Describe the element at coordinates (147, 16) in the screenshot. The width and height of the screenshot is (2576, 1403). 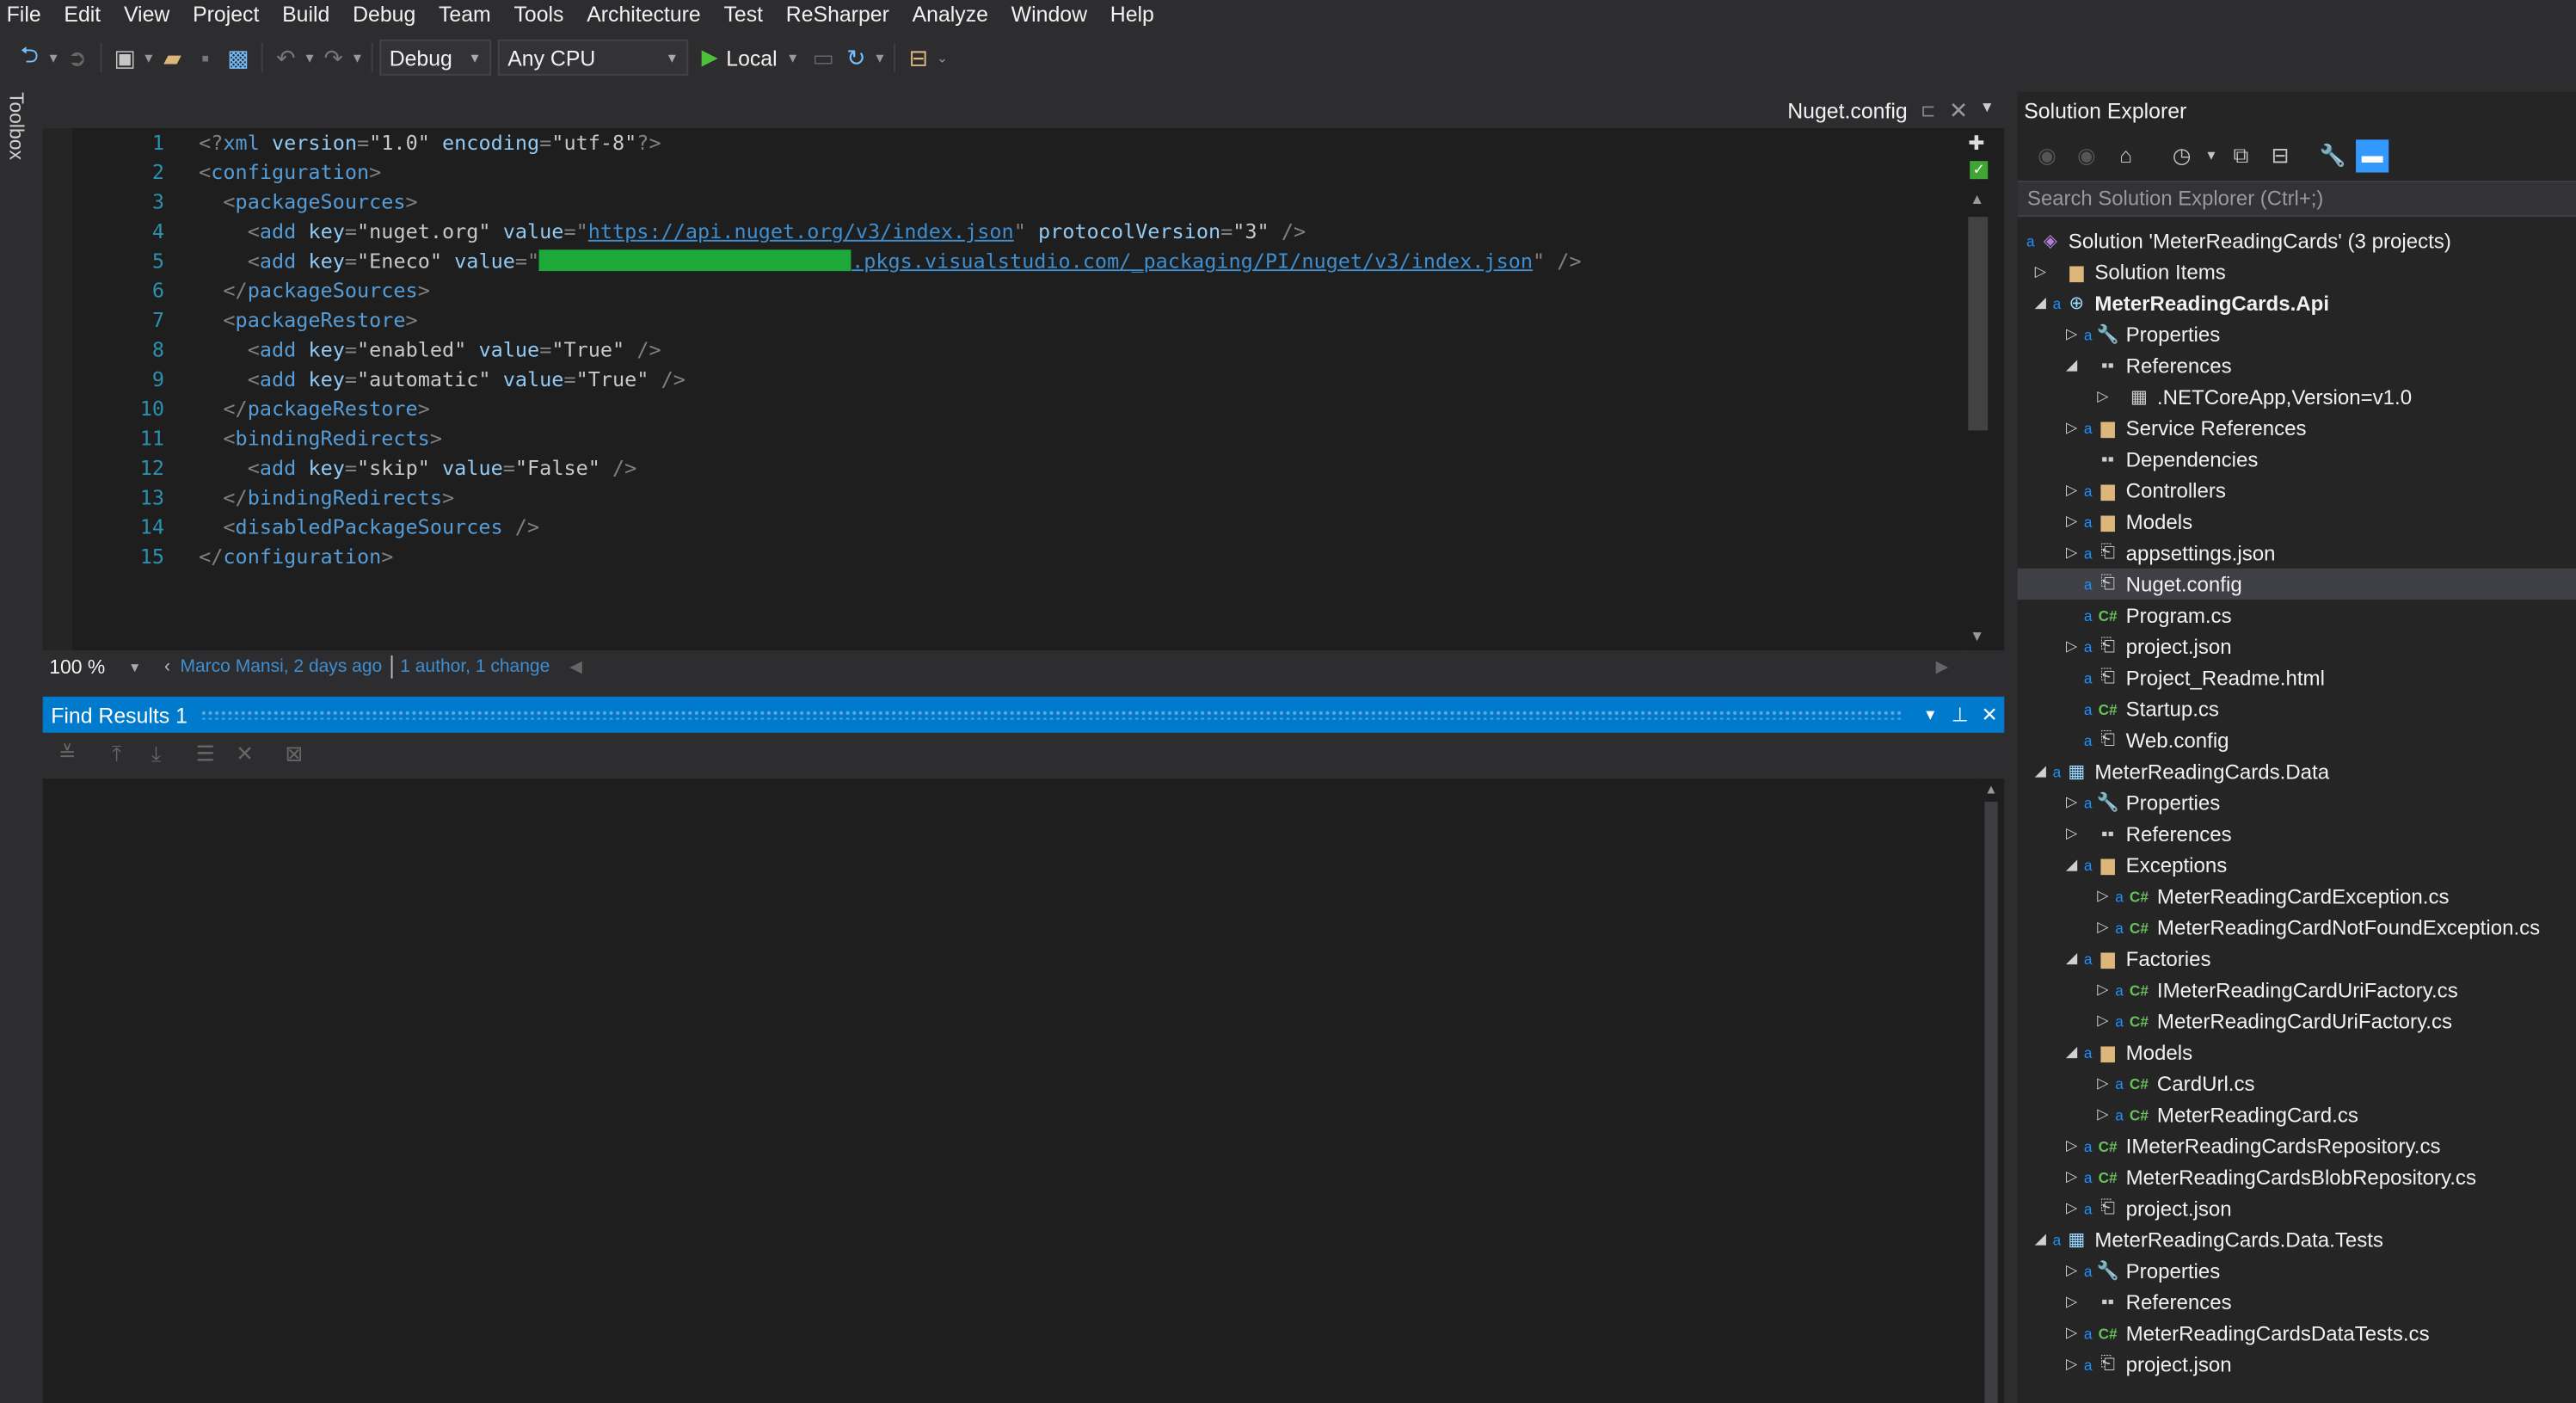
I see `menu-view: View` at that location.